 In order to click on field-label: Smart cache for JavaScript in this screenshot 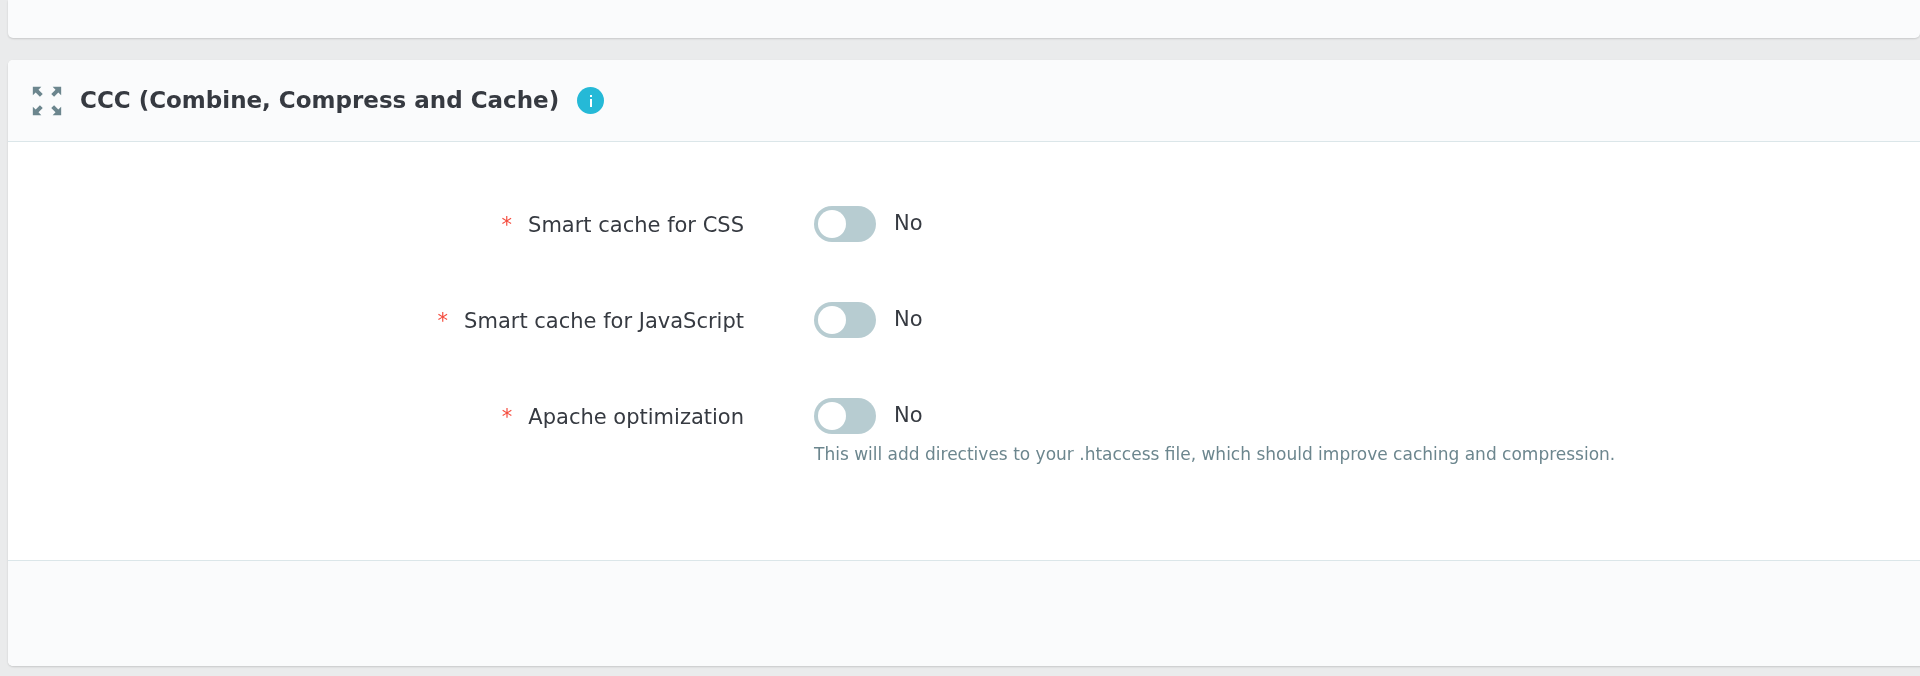, I will do `click(604, 321)`.